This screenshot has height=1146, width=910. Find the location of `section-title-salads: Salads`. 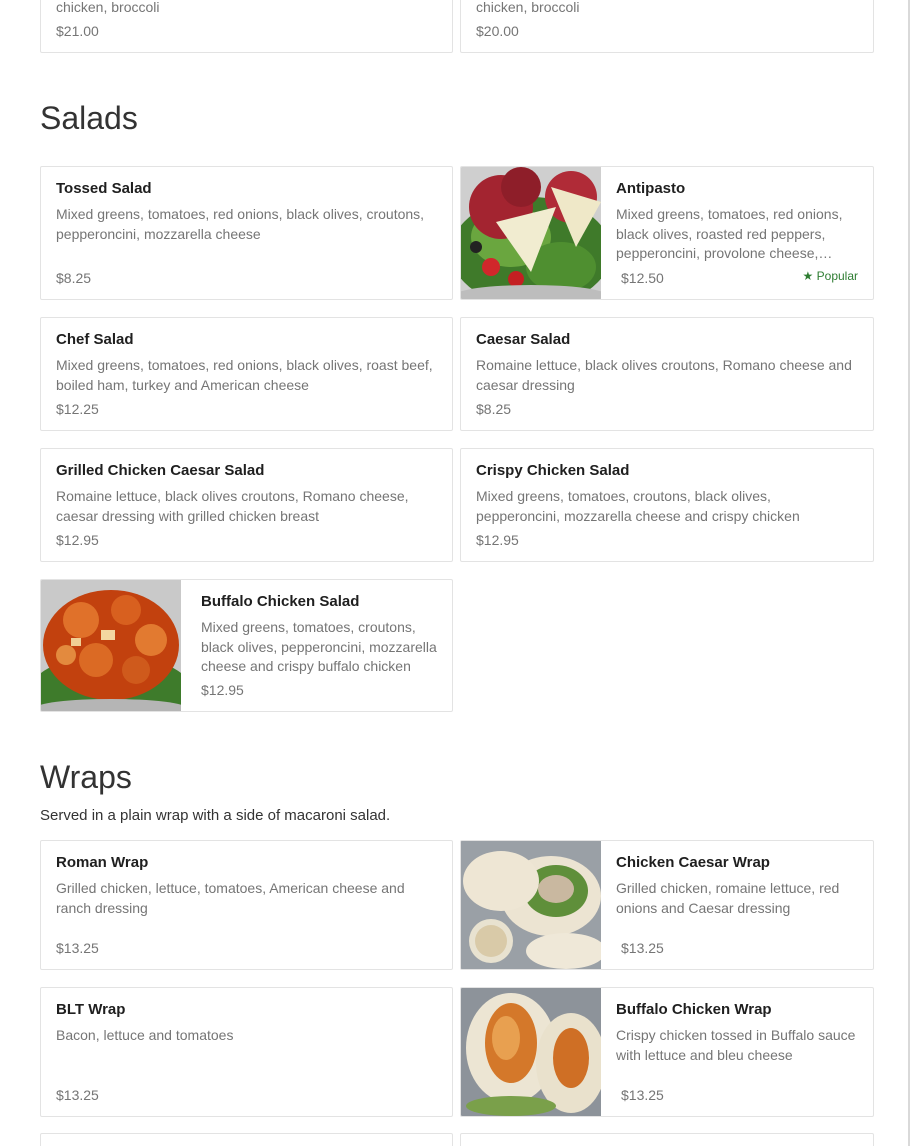

section-title-salads: Salads is located at coordinates (89, 118).